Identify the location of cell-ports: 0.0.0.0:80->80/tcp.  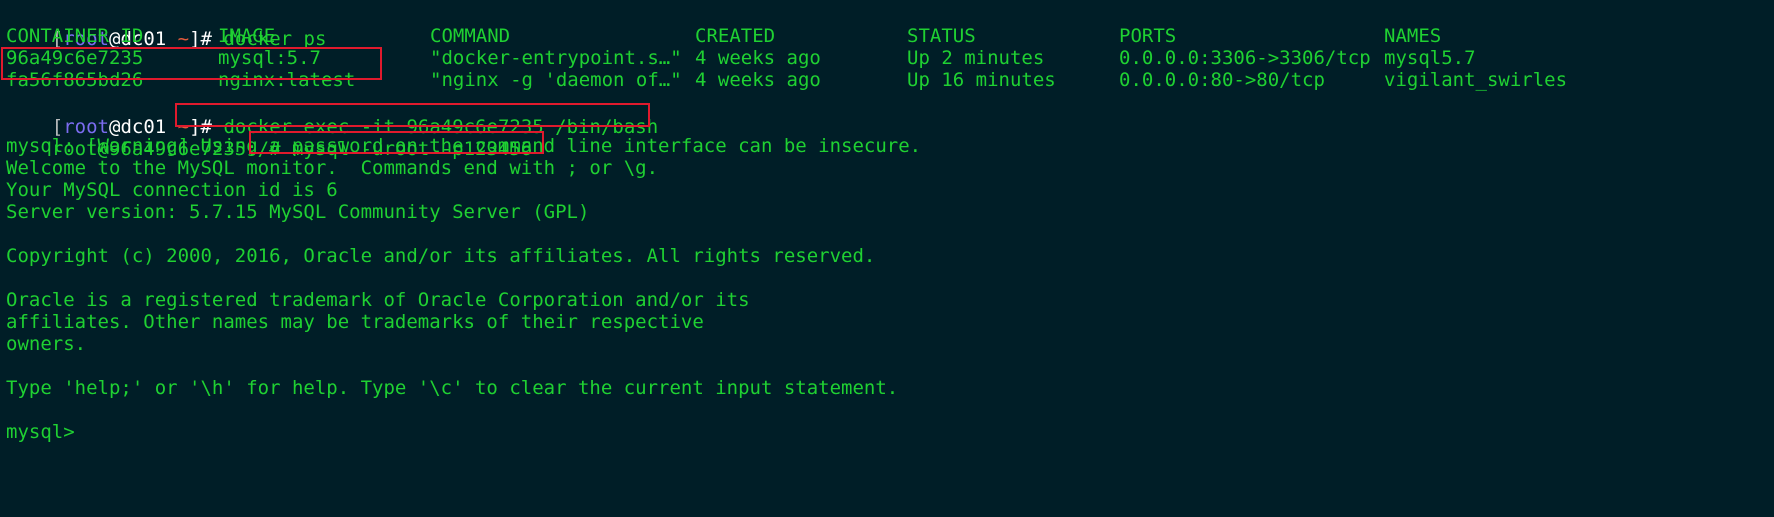
(1222, 80).